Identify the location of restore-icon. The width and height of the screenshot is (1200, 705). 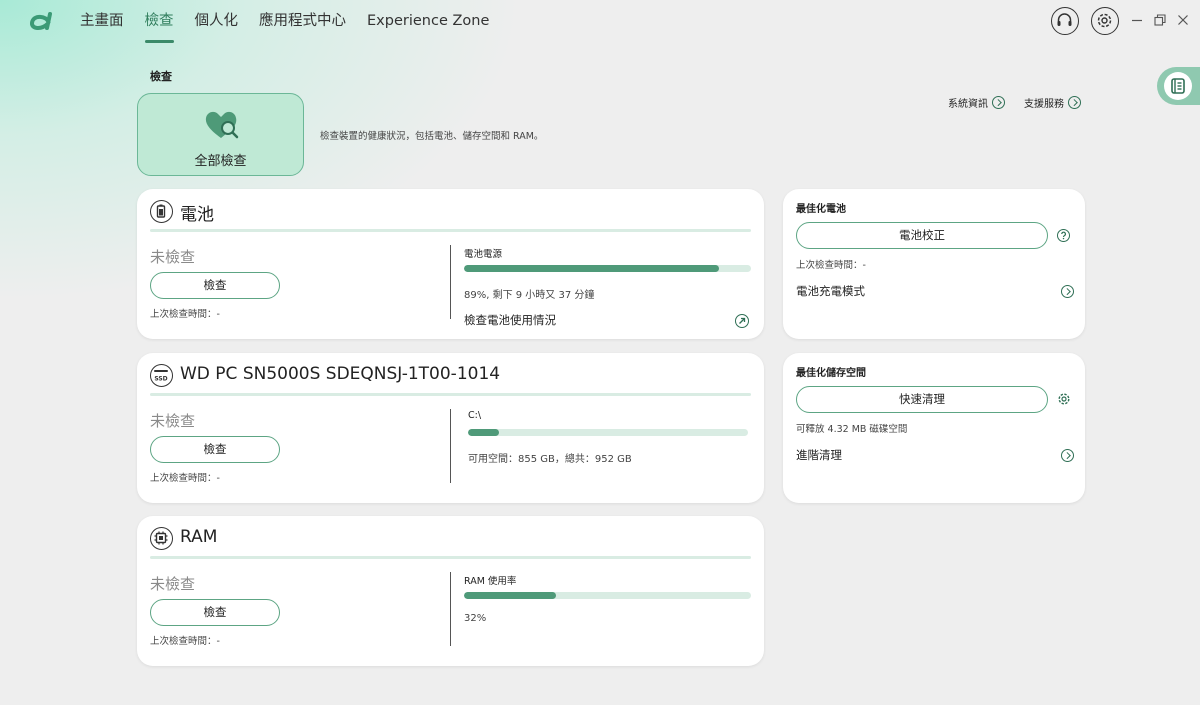
(1160, 20).